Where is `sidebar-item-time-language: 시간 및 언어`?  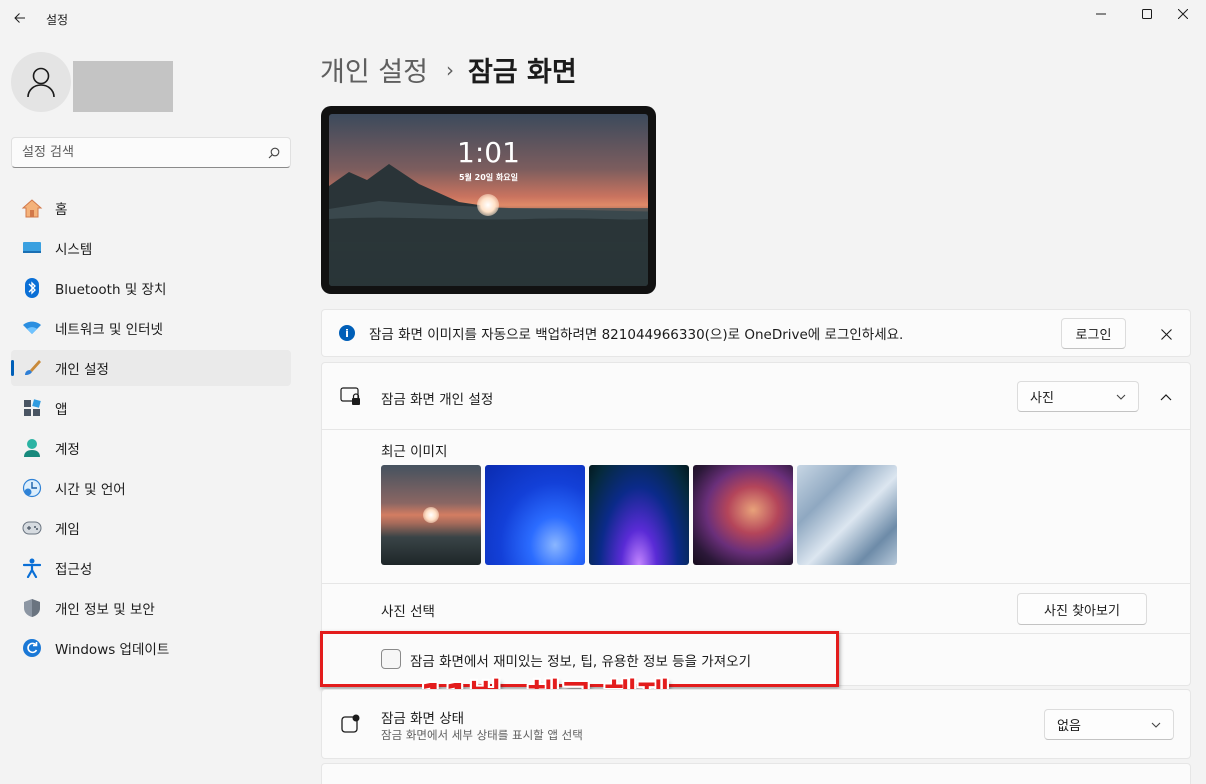 sidebar-item-time-language: 시간 및 언어 is located at coordinates (151, 488).